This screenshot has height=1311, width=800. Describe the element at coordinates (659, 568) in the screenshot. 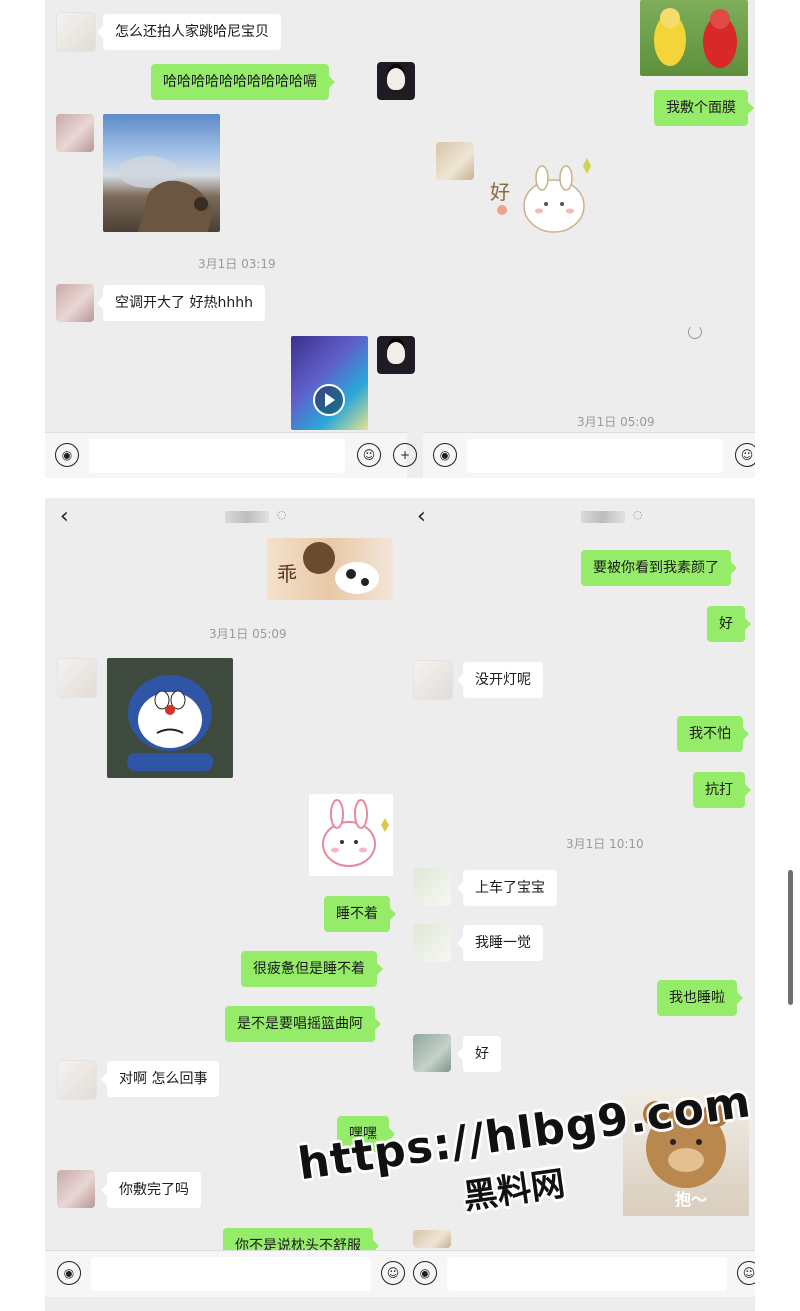

I see `message-bubble-outgoing: 要被你看到我素颜了` at that location.